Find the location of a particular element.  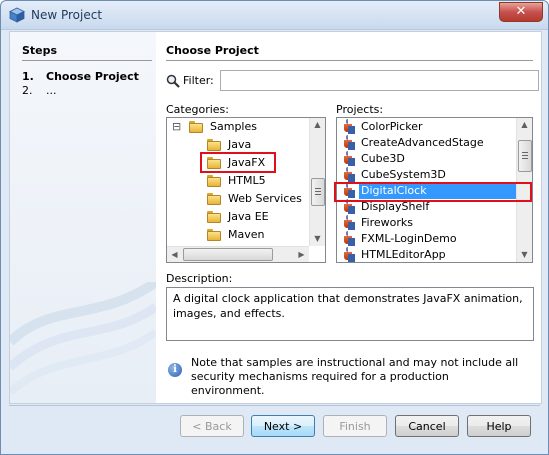

title-bar: New Project ✕ is located at coordinates (274, 15).